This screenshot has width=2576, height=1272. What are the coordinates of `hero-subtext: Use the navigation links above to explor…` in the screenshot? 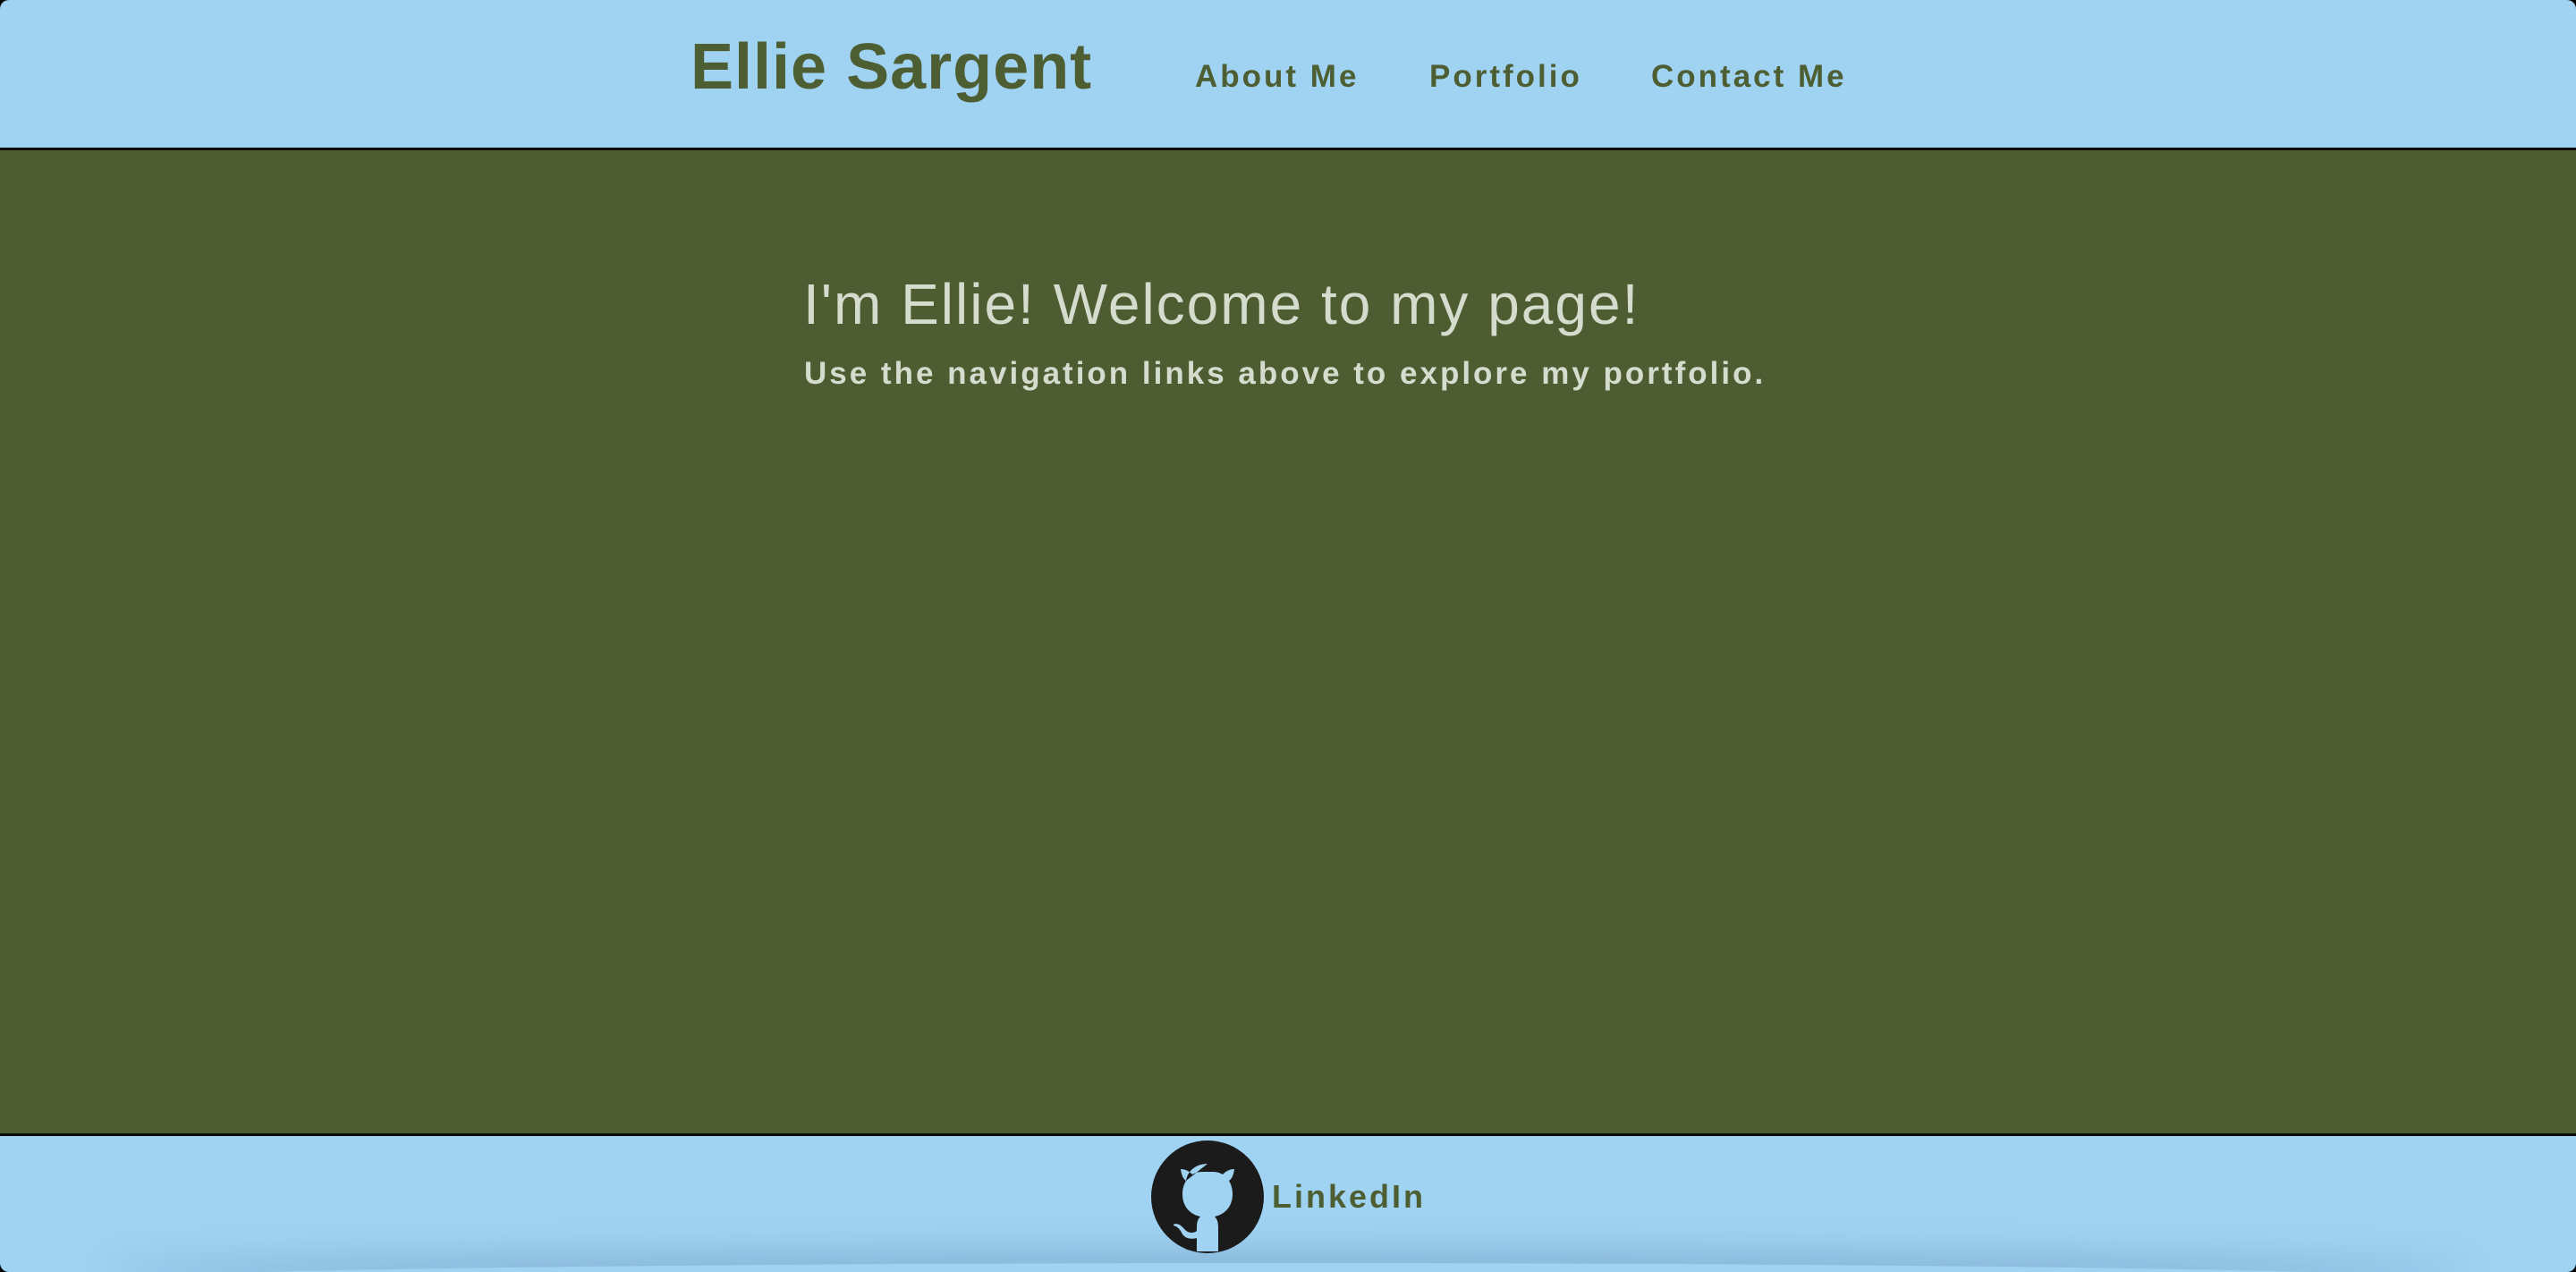 It's located at (1285, 373).